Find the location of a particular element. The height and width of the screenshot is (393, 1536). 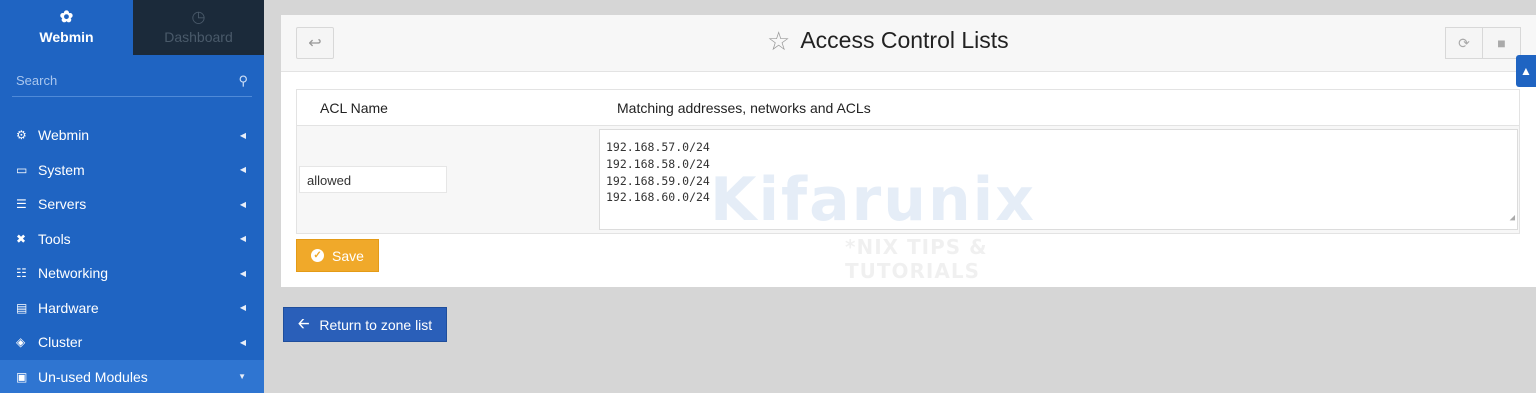

hard-drive-icon: ▤ is located at coordinates (22, 307).